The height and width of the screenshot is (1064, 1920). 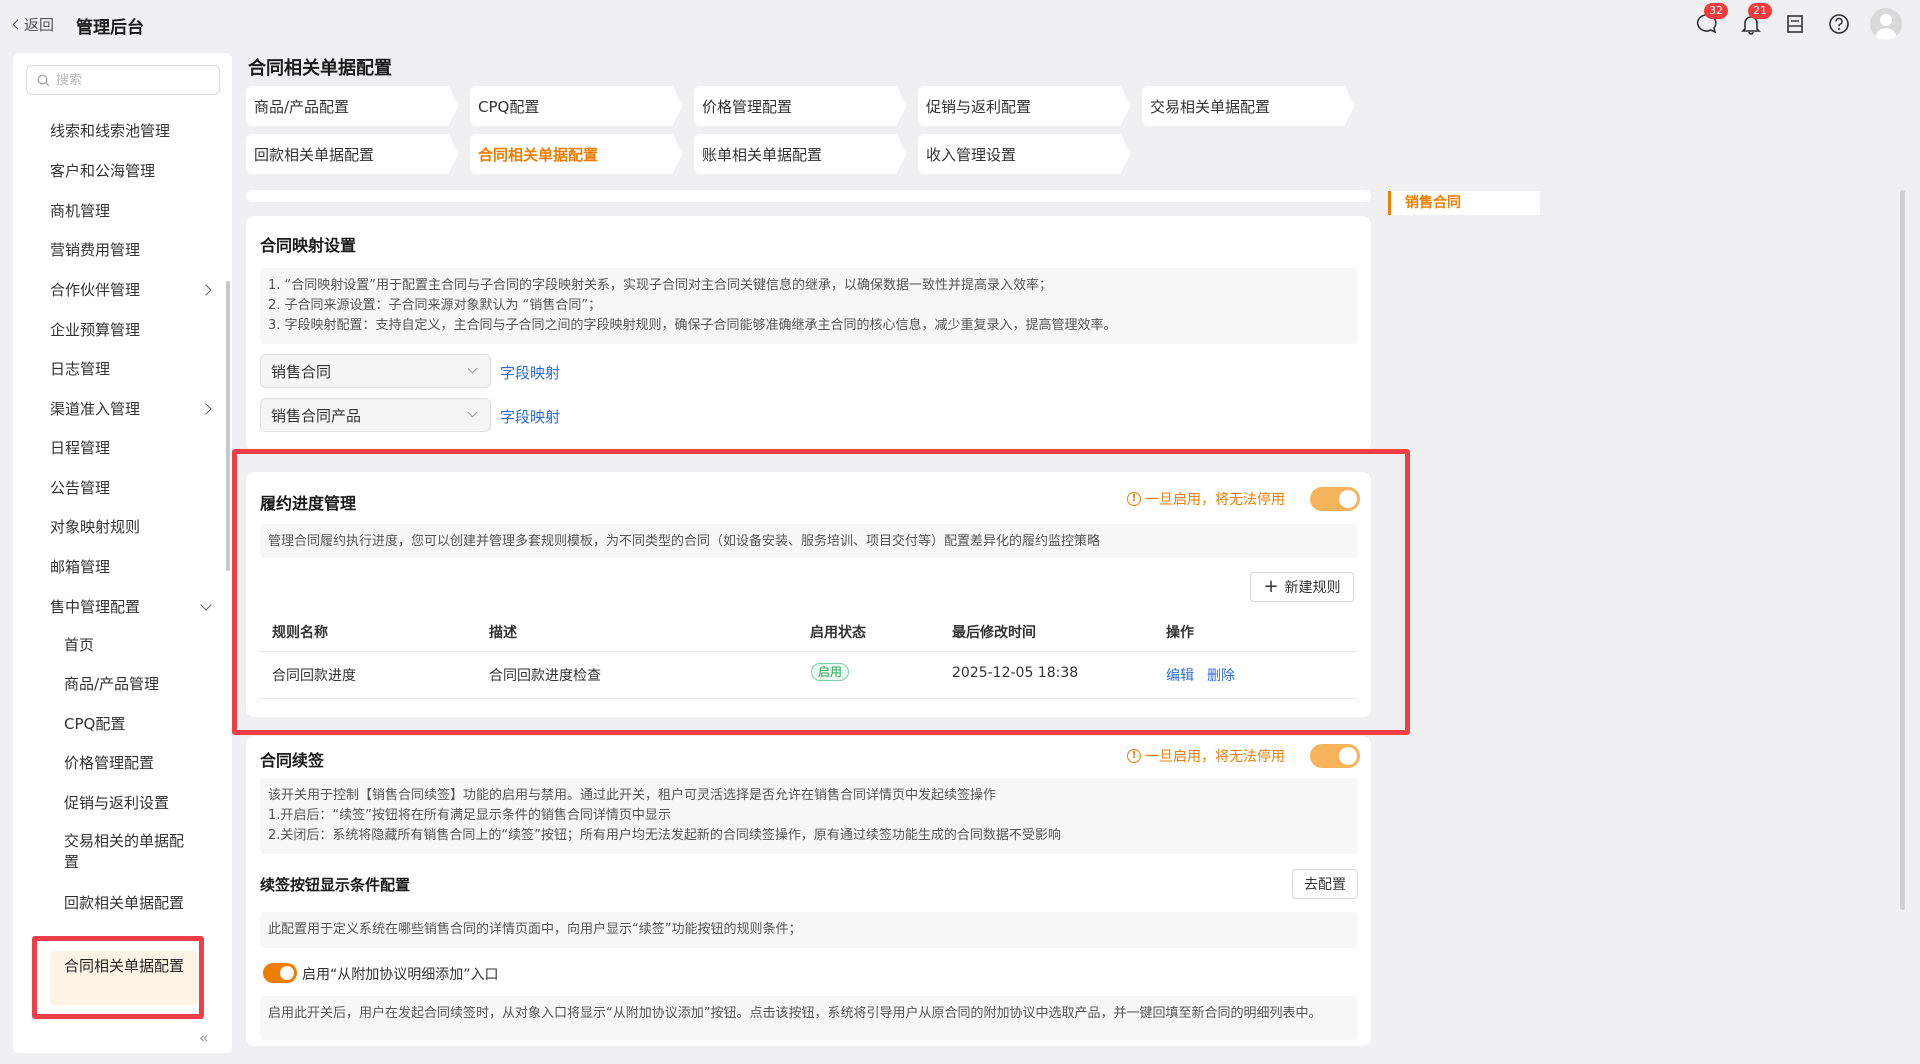 What do you see at coordinates (103, 171) in the screenshot?
I see `sidebar-item-label: 客户和公海管理` at bounding box center [103, 171].